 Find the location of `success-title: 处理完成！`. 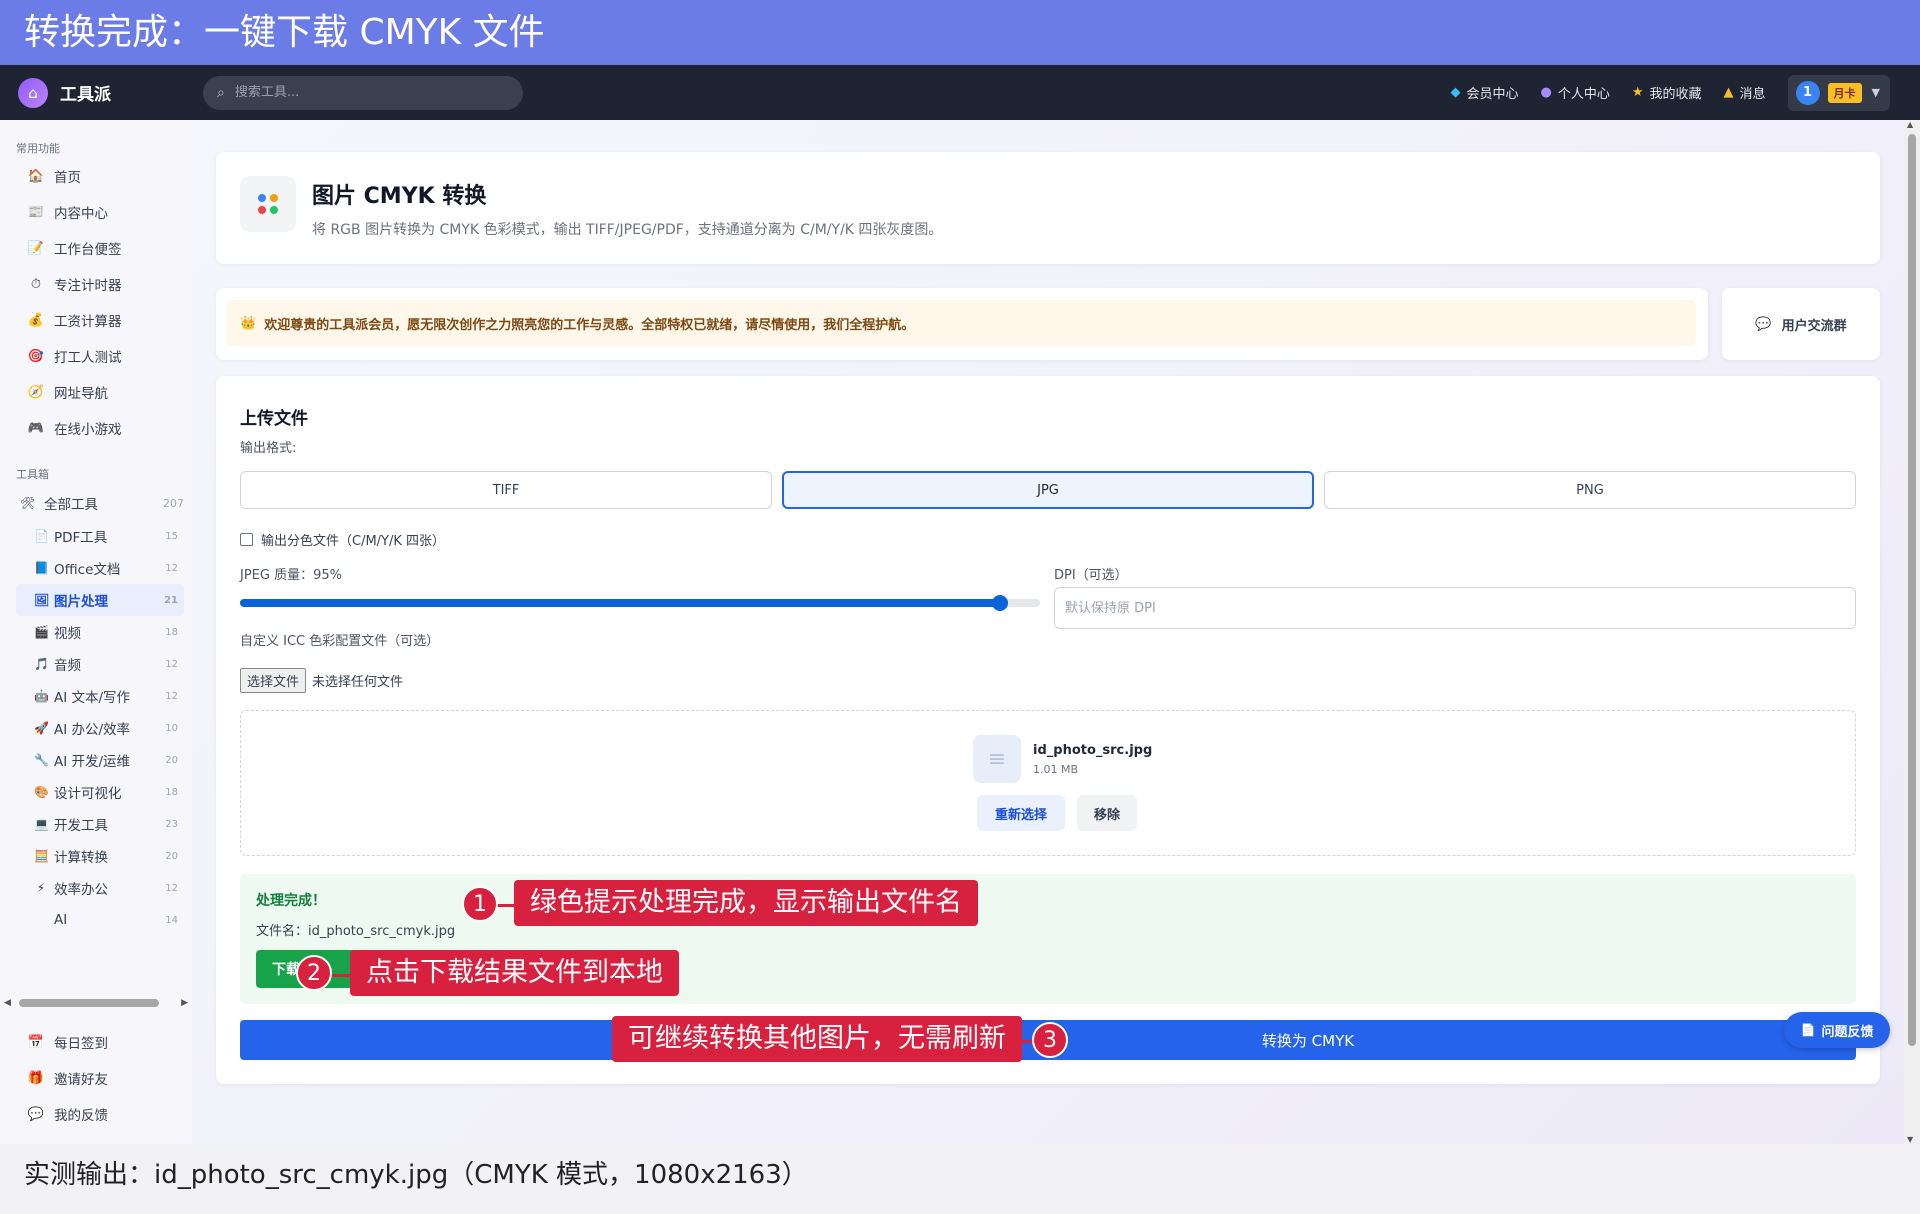

success-title: 处理完成！ is located at coordinates (291, 901).